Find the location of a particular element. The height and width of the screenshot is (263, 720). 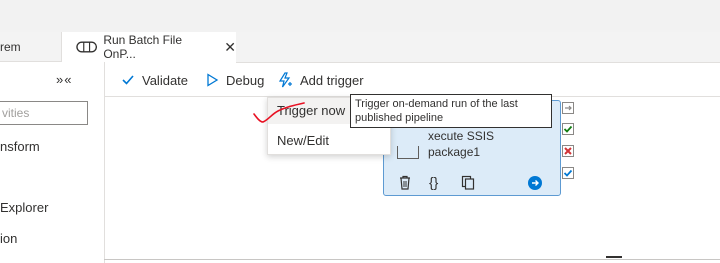

code-icon: {} is located at coordinates (433, 182).